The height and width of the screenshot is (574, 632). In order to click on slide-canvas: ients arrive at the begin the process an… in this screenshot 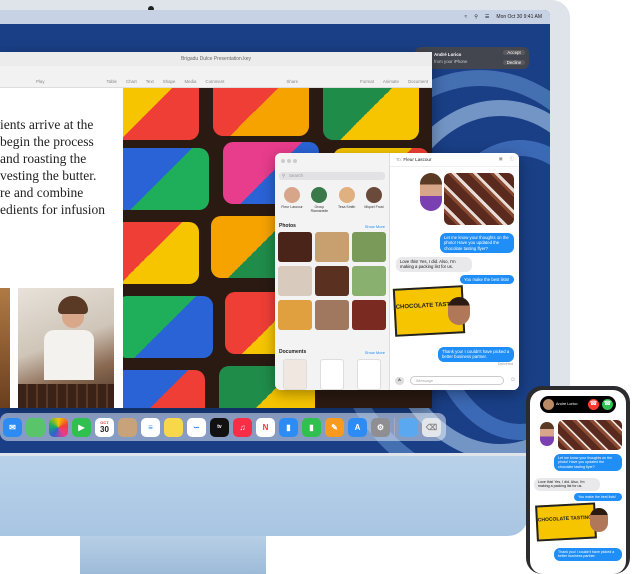, I will do `click(61, 248)`.